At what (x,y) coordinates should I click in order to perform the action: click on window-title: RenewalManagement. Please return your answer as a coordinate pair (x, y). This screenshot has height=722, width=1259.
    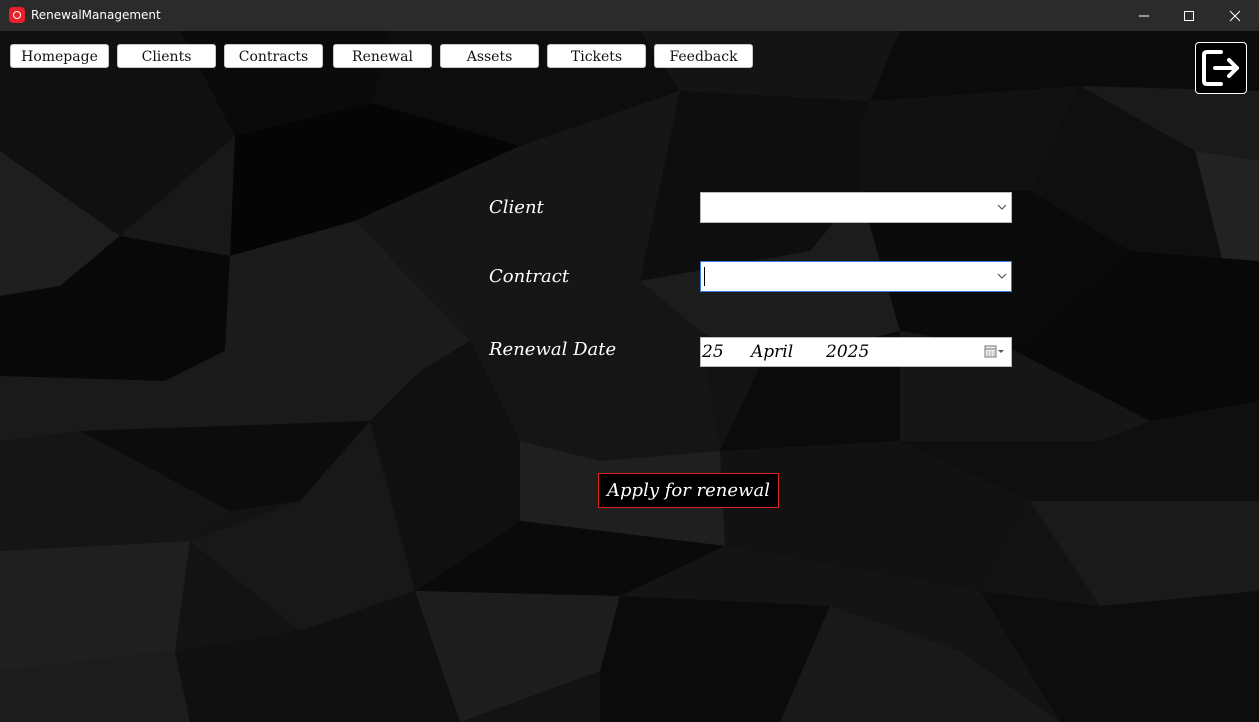
    Looking at the image, I should click on (96, 15).